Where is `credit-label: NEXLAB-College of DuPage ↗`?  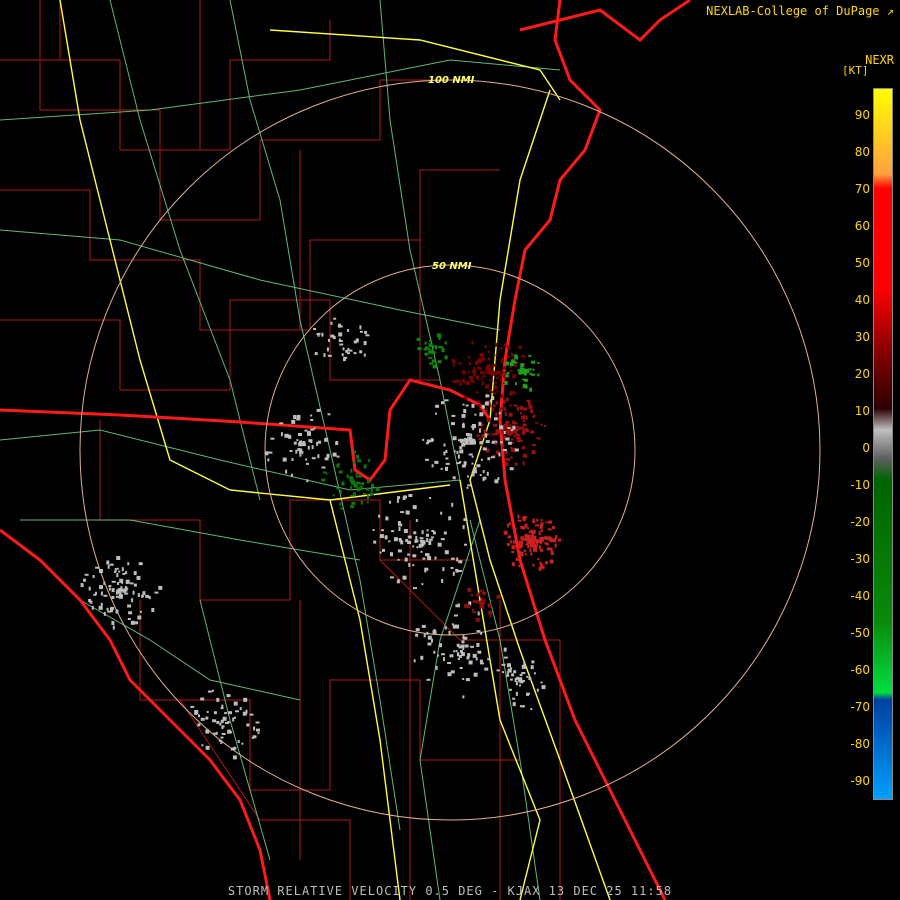
credit-label: NEXLAB-College of DuPage ↗ is located at coordinates (800, 11).